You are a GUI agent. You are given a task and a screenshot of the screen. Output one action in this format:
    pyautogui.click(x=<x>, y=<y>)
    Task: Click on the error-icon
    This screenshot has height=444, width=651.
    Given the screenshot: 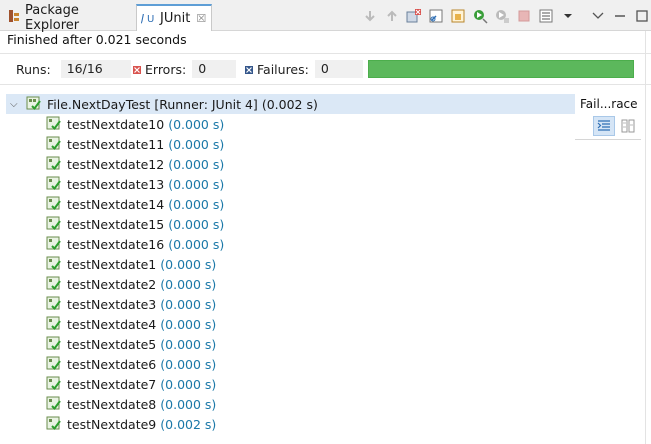 What is the action you would take?
    pyautogui.click(x=137, y=69)
    